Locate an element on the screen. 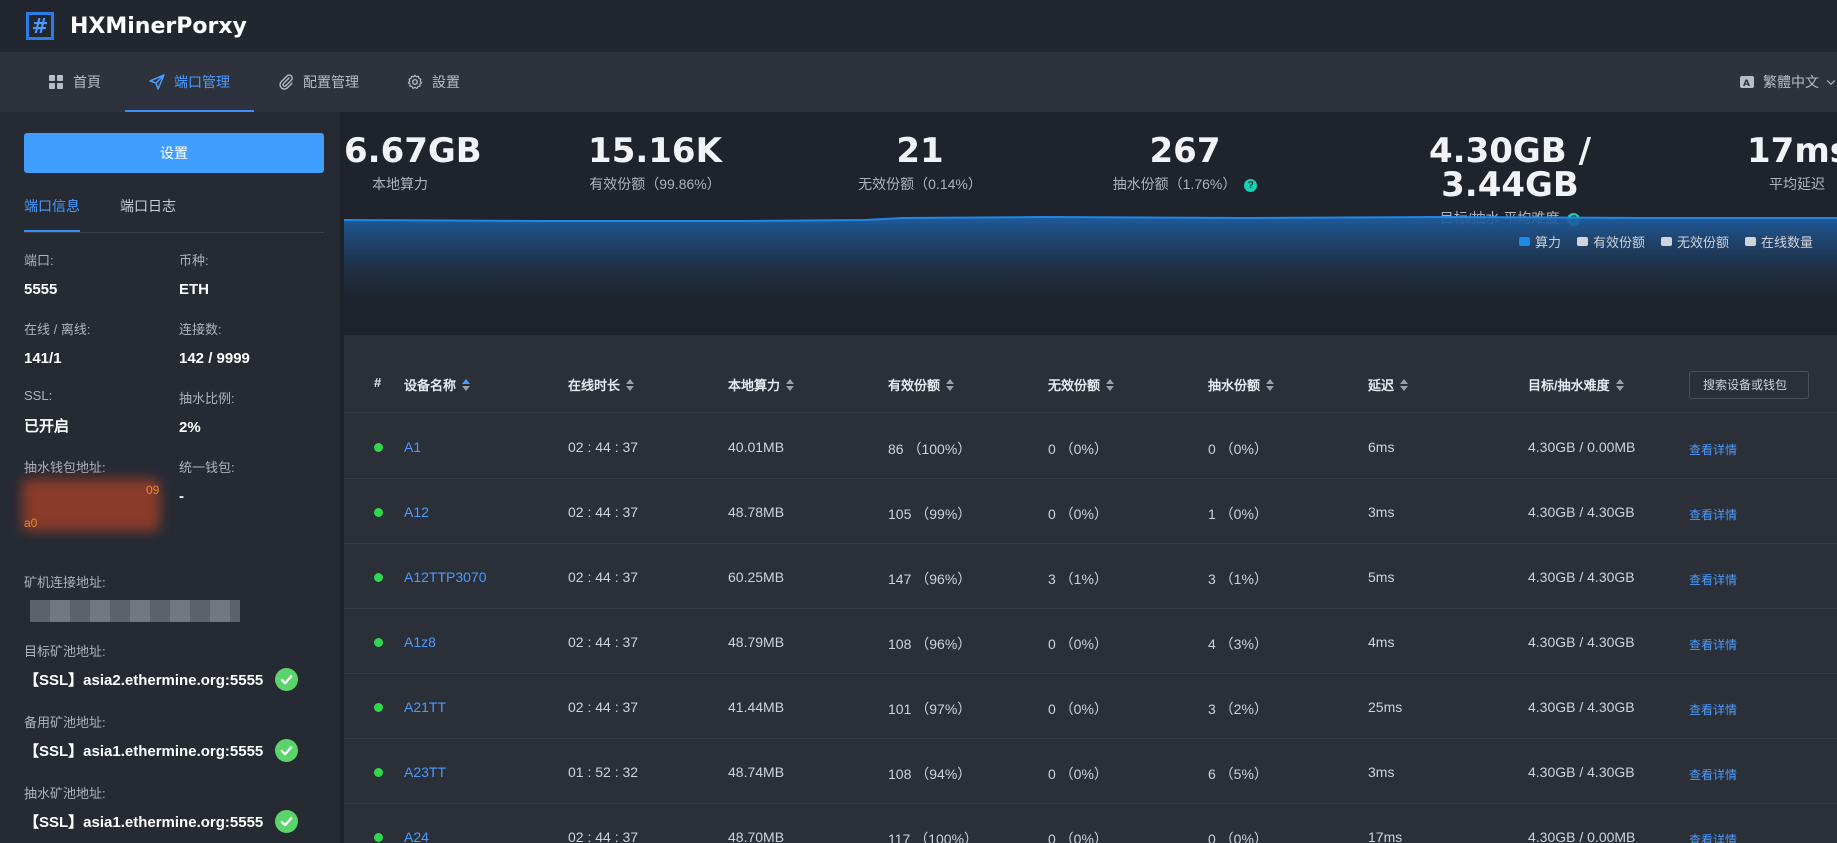 This screenshot has width=1837, height=843. col-label: 抽水份额 is located at coordinates (1234, 385).